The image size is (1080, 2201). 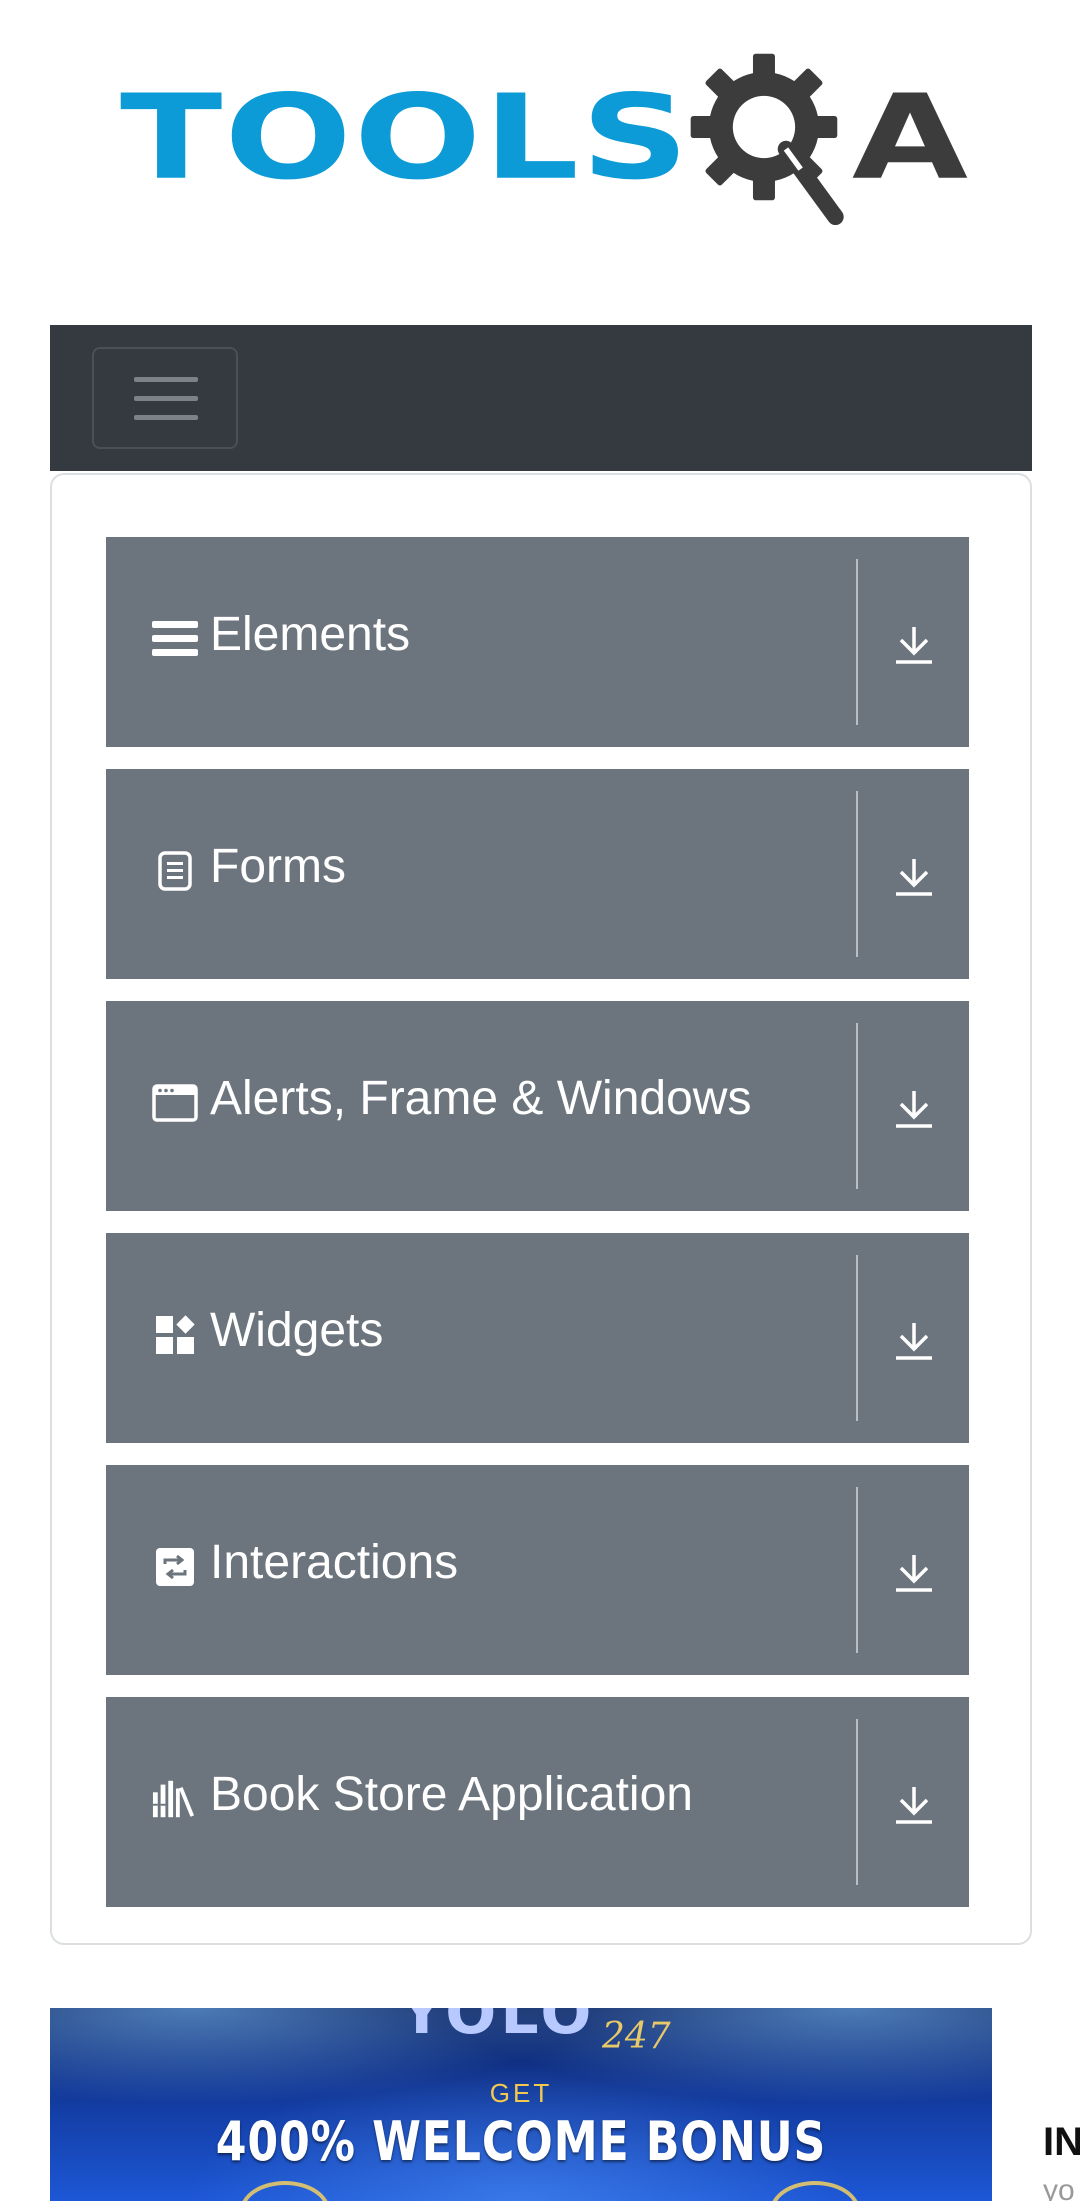 What do you see at coordinates (537, 642) in the screenshot?
I see `menu-item-elements: Elements` at bounding box center [537, 642].